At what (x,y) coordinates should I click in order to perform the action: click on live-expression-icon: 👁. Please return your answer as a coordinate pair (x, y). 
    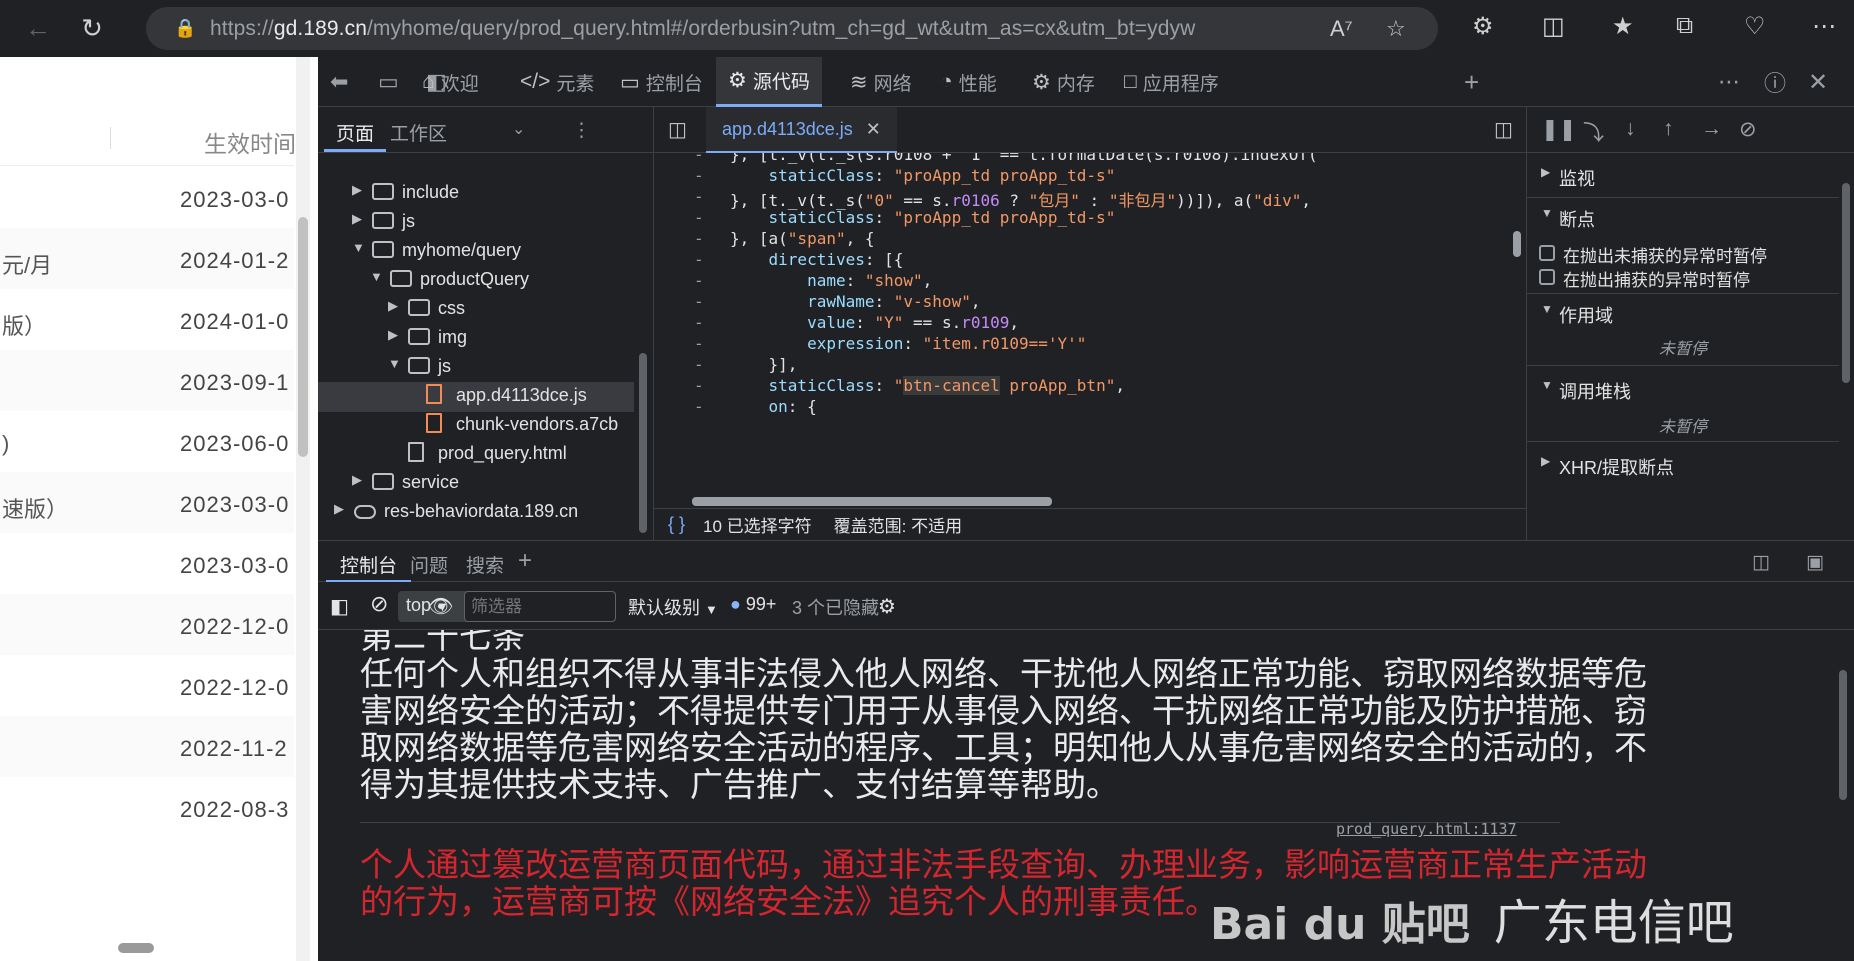
    Looking at the image, I should click on (440, 606).